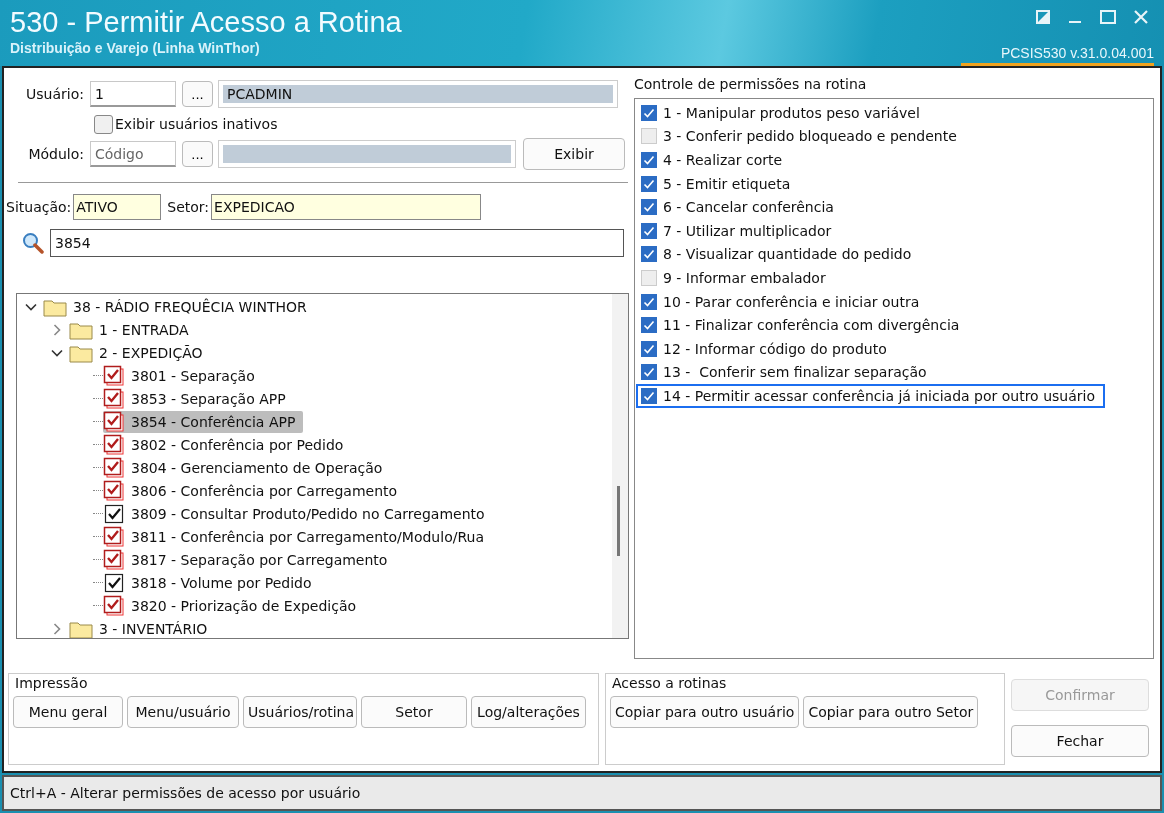  I want to click on permission-item: 4 - Realizar corte, so click(714, 160).